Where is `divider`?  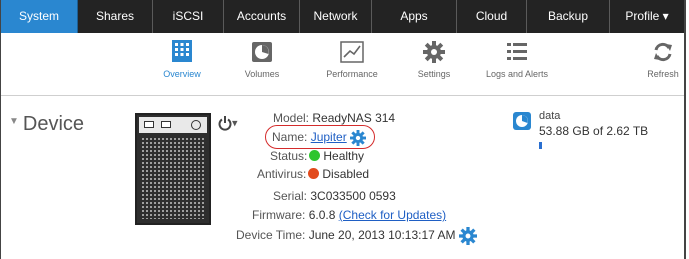
divider is located at coordinates (342, 95).